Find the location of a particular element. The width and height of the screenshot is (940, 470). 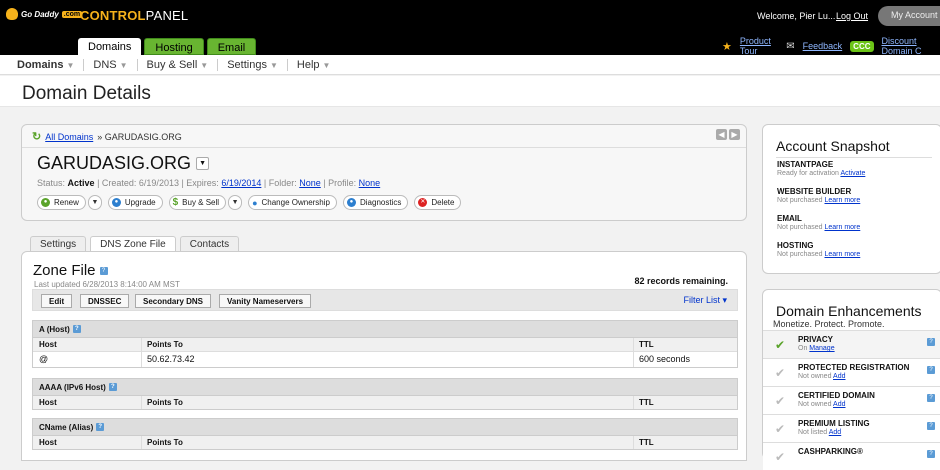

upgrade-icon: ● is located at coordinates (116, 202).